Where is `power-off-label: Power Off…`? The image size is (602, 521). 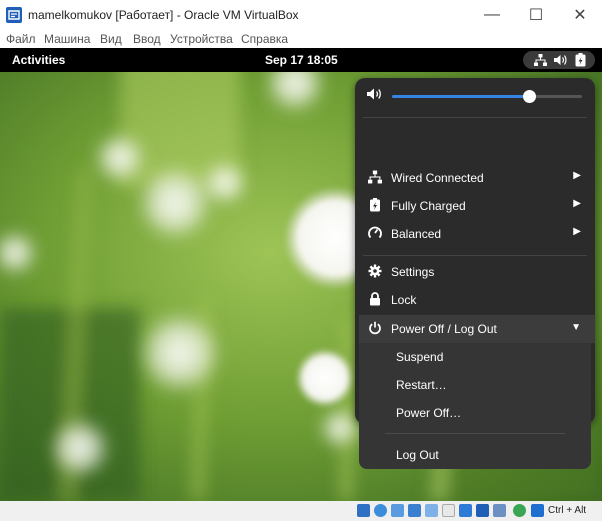 power-off-label: Power Off… is located at coordinates (429, 413).